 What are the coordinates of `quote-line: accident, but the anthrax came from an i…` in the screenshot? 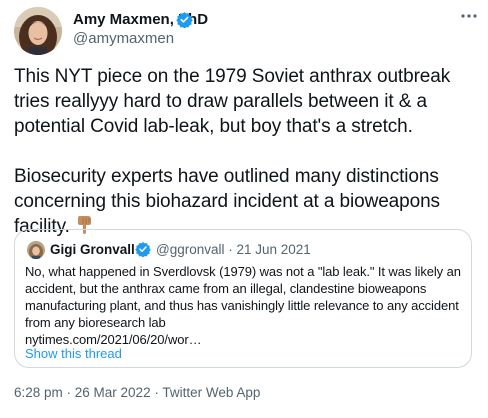 It's located at (226, 288).